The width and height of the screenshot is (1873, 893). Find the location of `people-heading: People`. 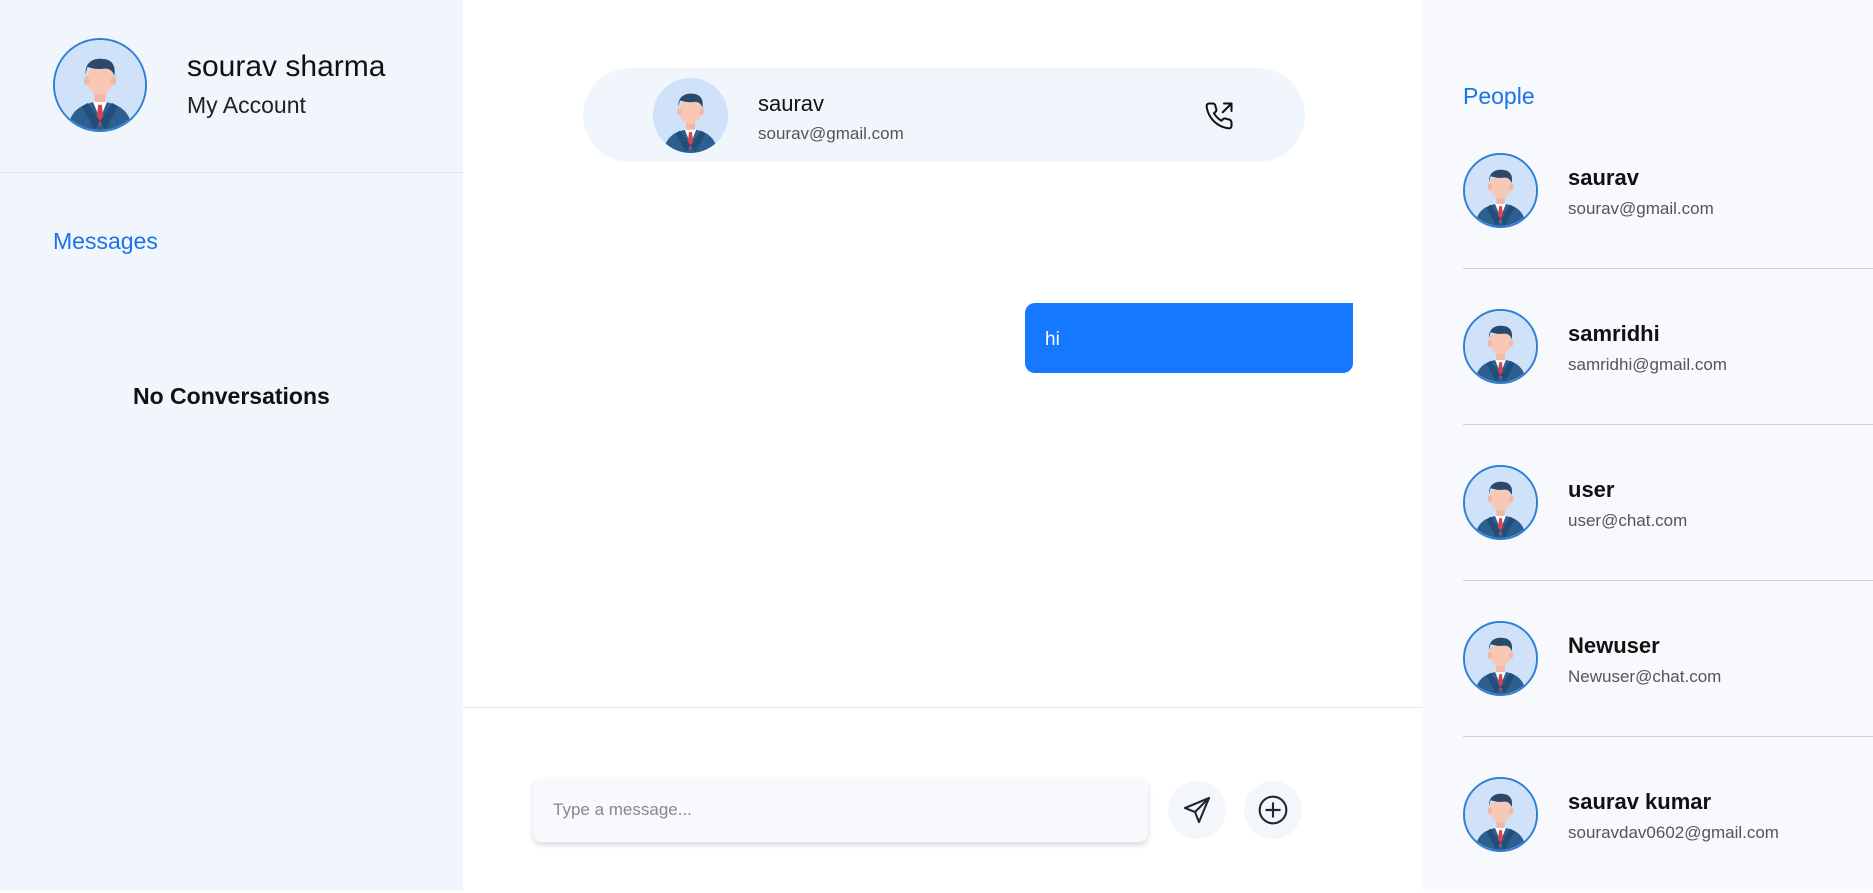

people-heading: People is located at coordinates (1499, 96).